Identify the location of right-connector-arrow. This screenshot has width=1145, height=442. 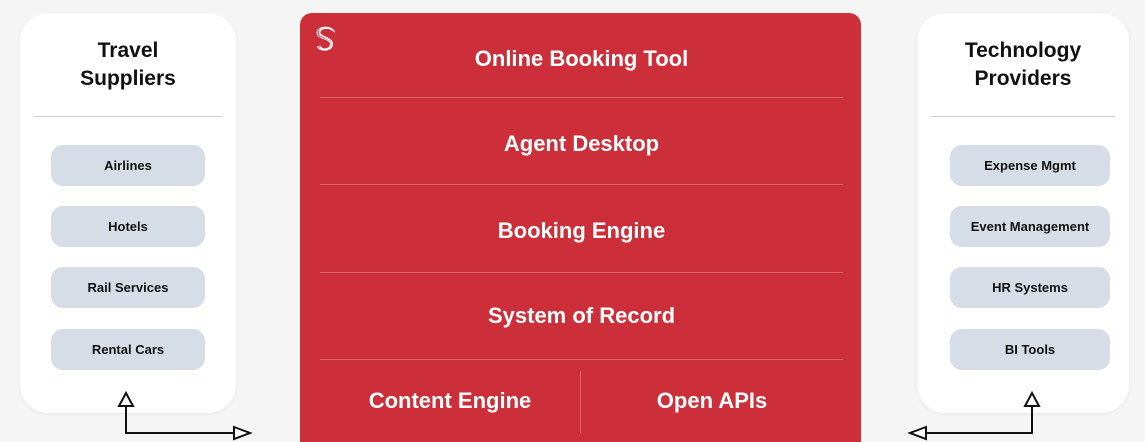
(974, 415).